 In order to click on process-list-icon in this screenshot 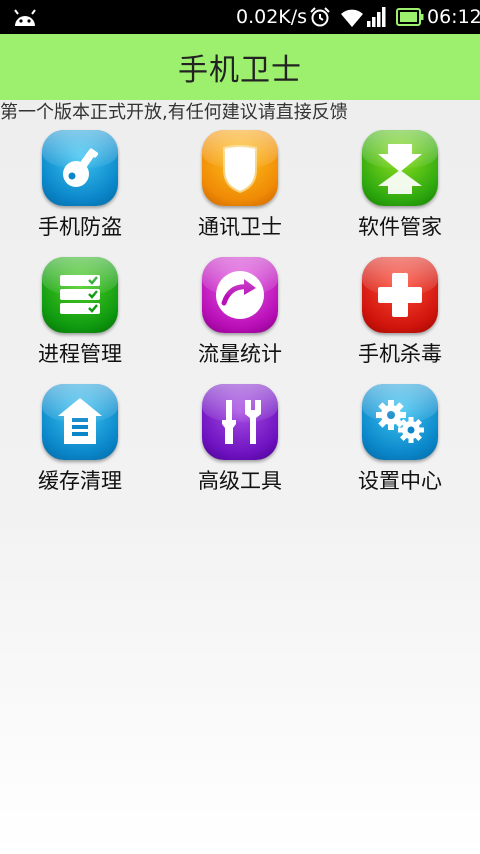, I will do `click(80, 295)`.